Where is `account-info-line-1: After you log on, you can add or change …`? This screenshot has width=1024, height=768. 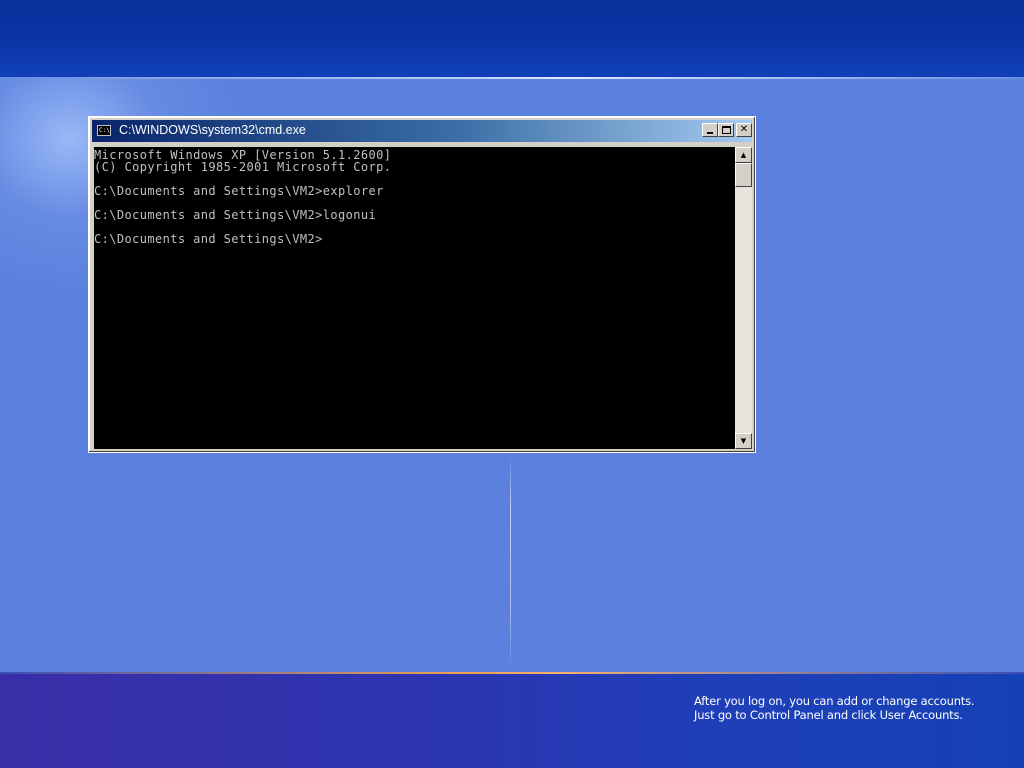 account-info-line-1: After you log on, you can add or change … is located at coordinates (834, 701).